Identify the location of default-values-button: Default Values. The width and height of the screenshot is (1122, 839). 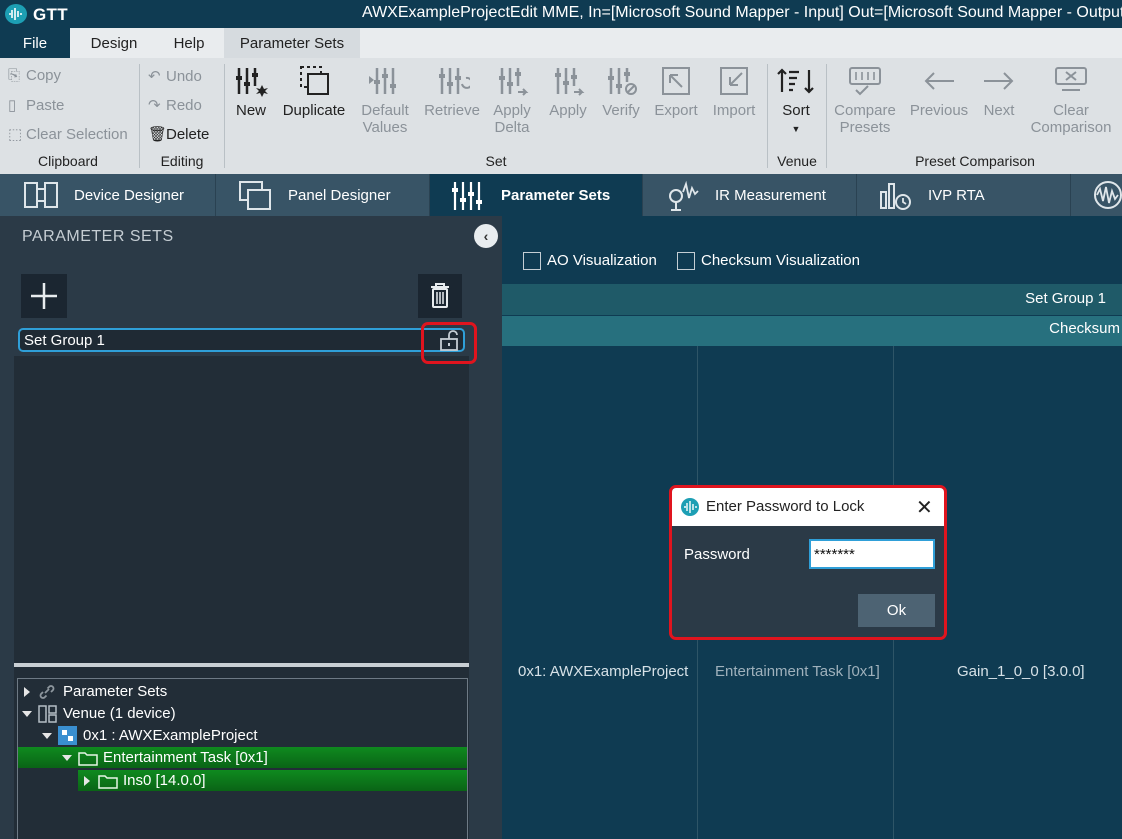
(385, 100).